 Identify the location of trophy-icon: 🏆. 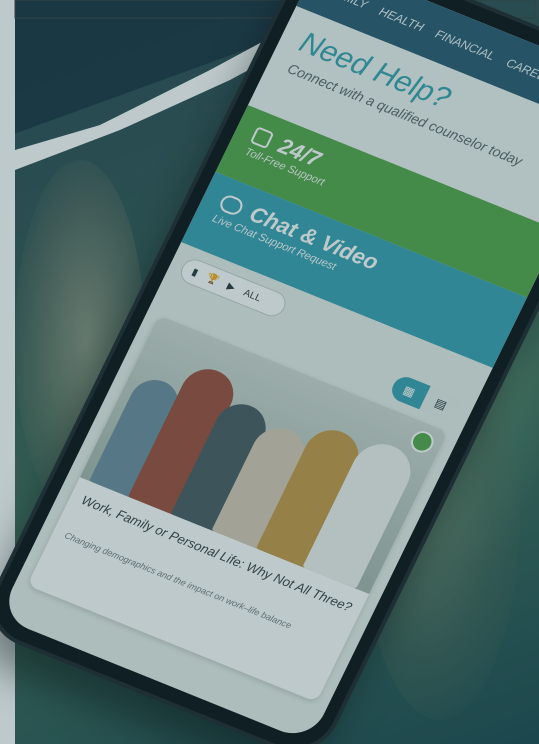
(212, 279).